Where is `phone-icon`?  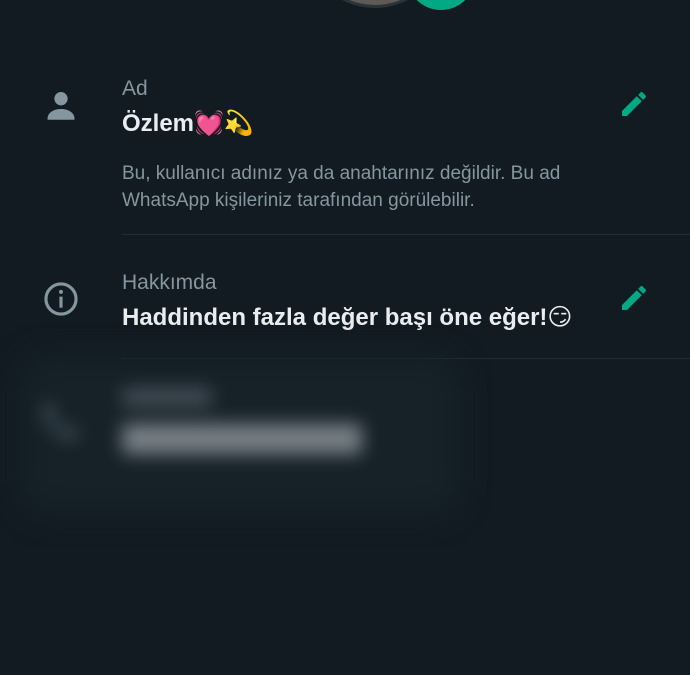
phone-icon is located at coordinates (60, 422).